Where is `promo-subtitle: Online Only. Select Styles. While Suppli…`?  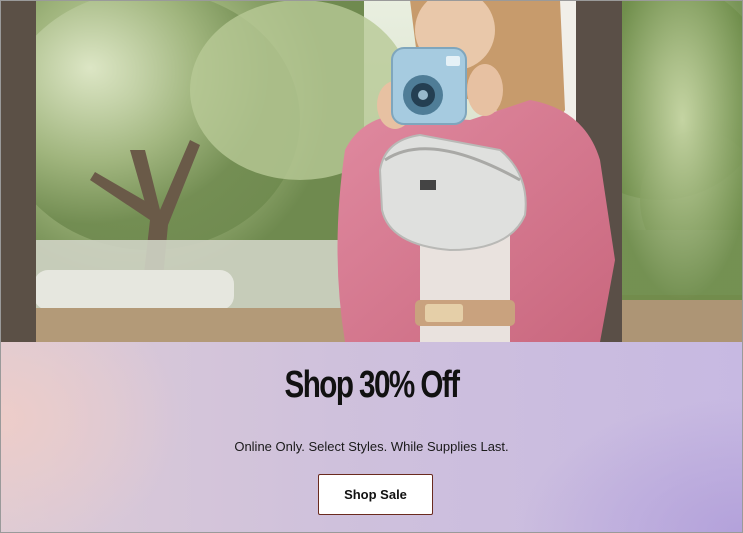
promo-subtitle: Online Only. Select Styles. While Suppli… is located at coordinates (371, 446).